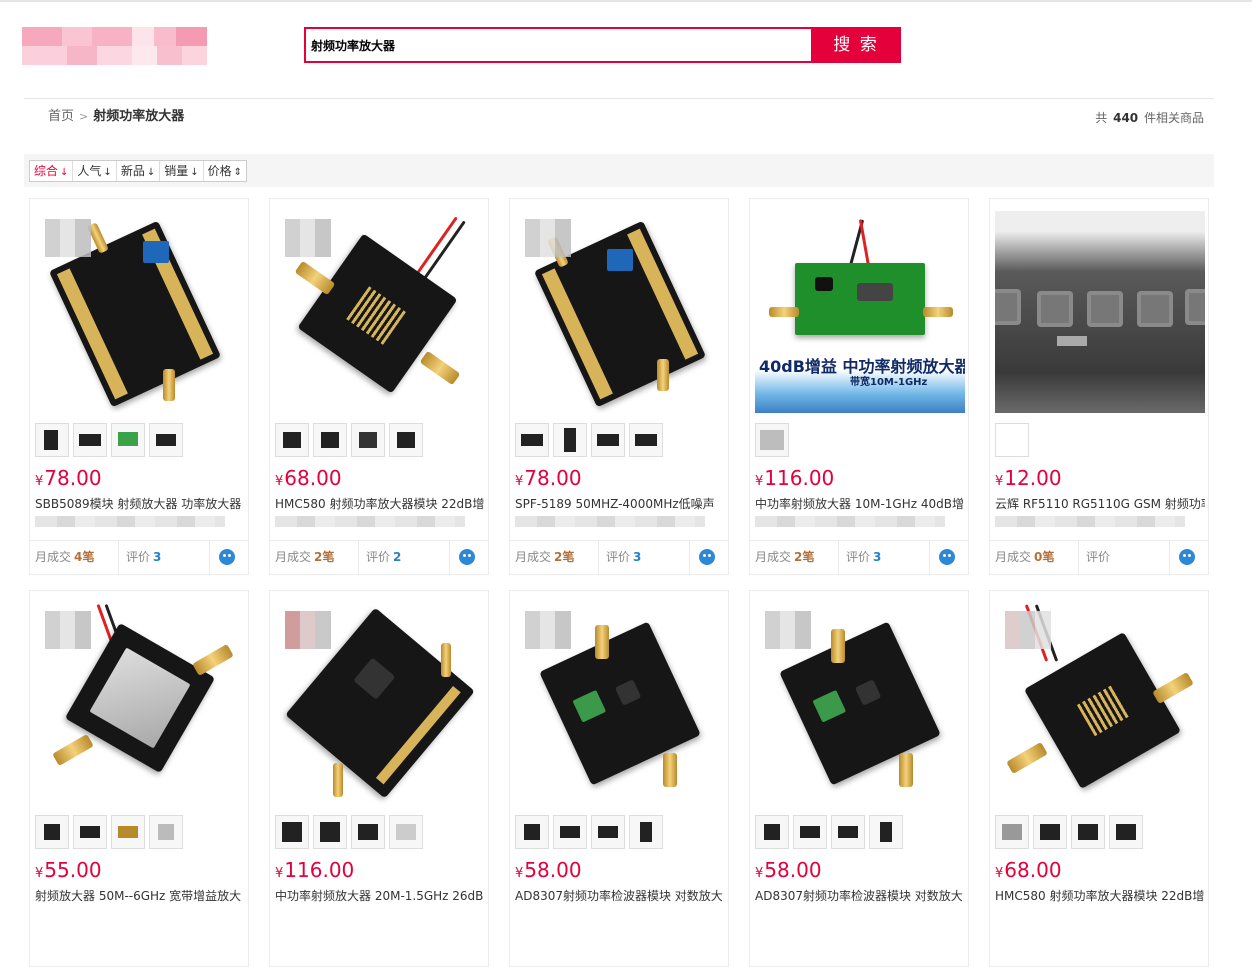  Describe the element at coordinates (293, 557) in the screenshot. I see `monthly-sales-label: 月成交` at that location.